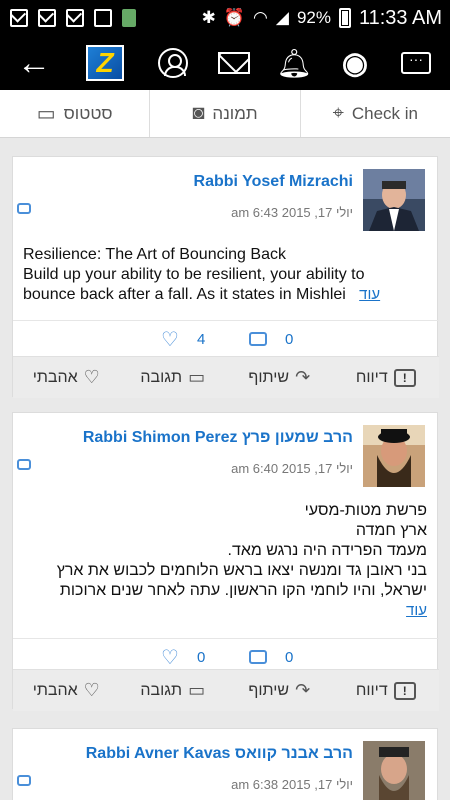 This screenshot has width=450, height=800. I want to click on location-pin-icon: ⌖, so click(338, 113).